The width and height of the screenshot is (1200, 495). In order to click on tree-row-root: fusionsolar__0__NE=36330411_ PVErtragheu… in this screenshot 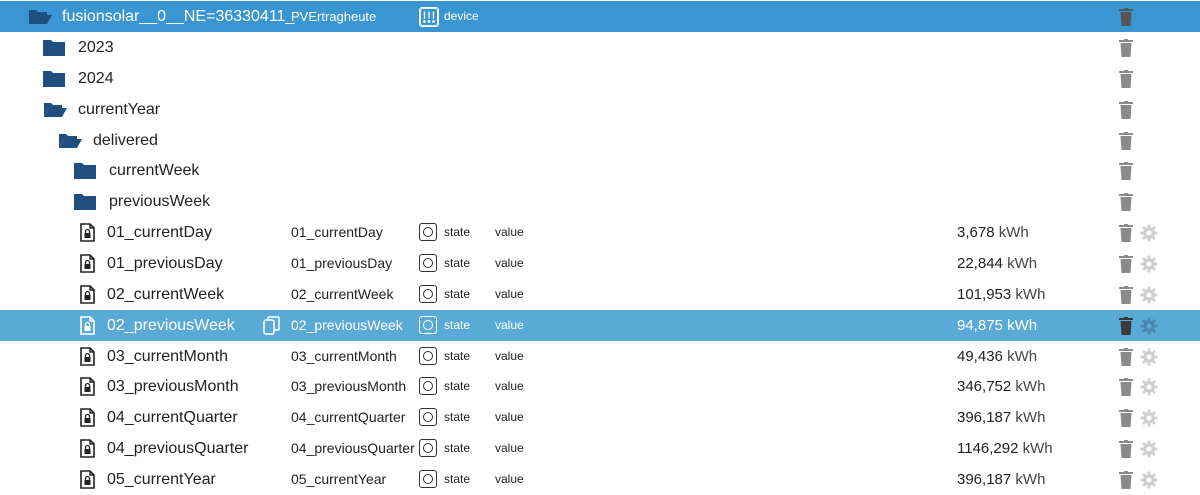, I will do `click(600, 16)`.